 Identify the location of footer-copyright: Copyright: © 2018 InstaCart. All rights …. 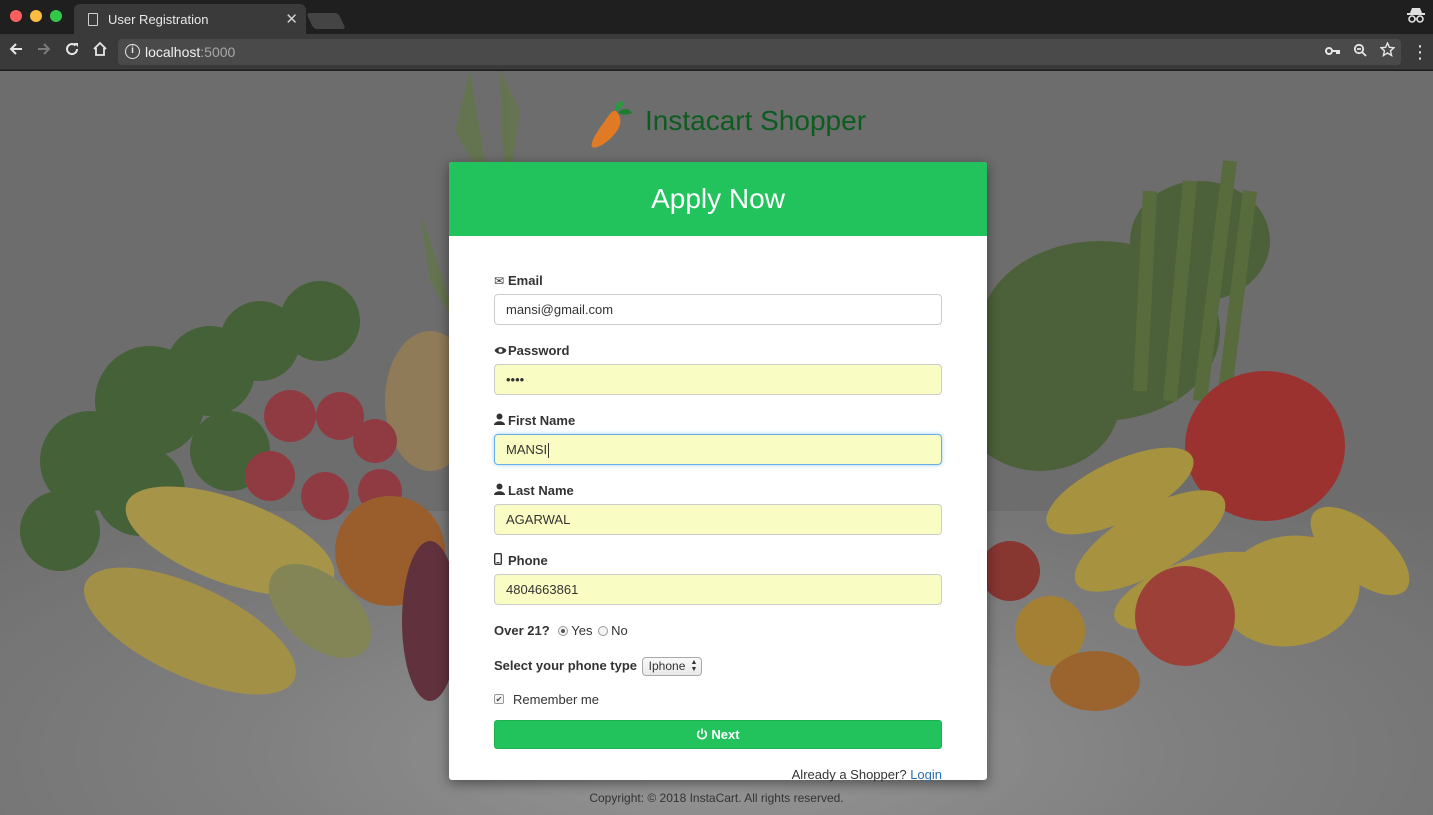
(716, 798).